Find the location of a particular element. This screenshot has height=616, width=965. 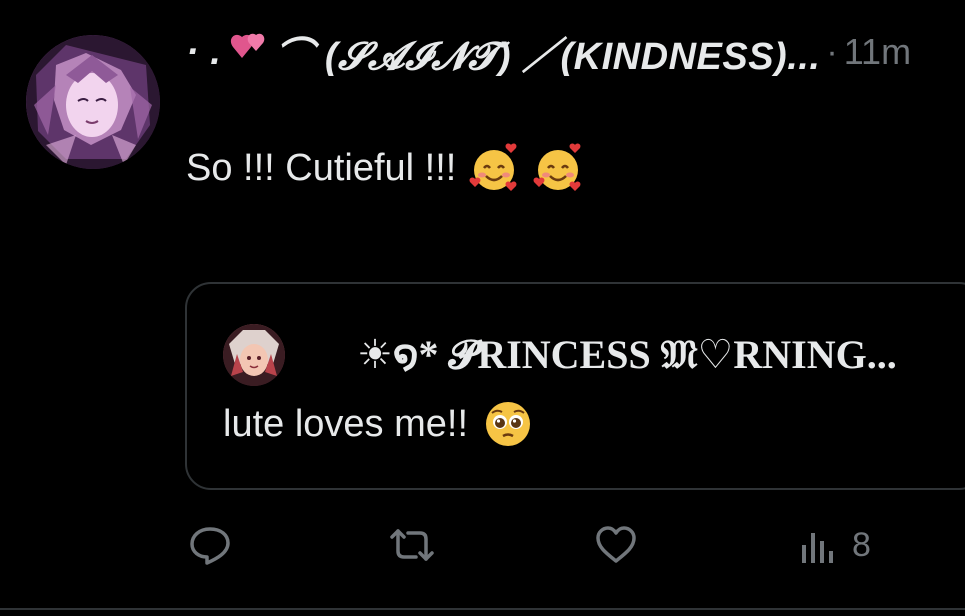

like-button is located at coordinates (616, 545).